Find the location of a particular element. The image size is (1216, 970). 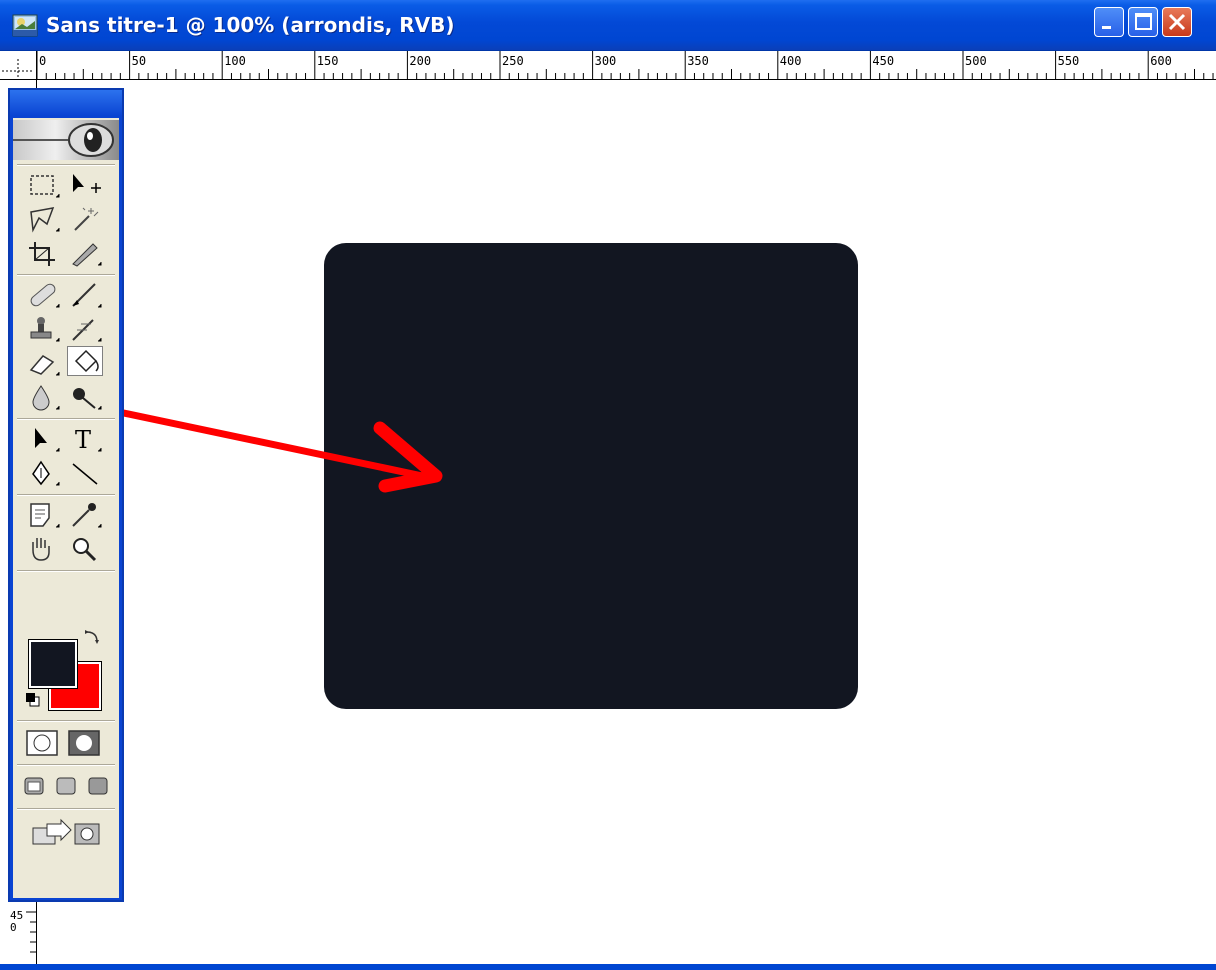

tool-slice is located at coordinates (85, 253).